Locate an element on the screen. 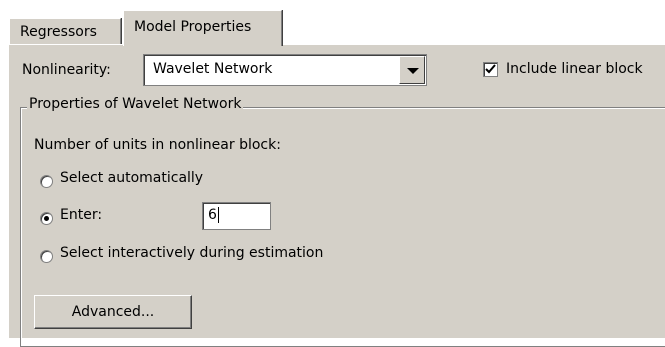 This screenshot has width=665, height=347. nonlinearity-value: Wavelet Network is located at coordinates (213, 69).